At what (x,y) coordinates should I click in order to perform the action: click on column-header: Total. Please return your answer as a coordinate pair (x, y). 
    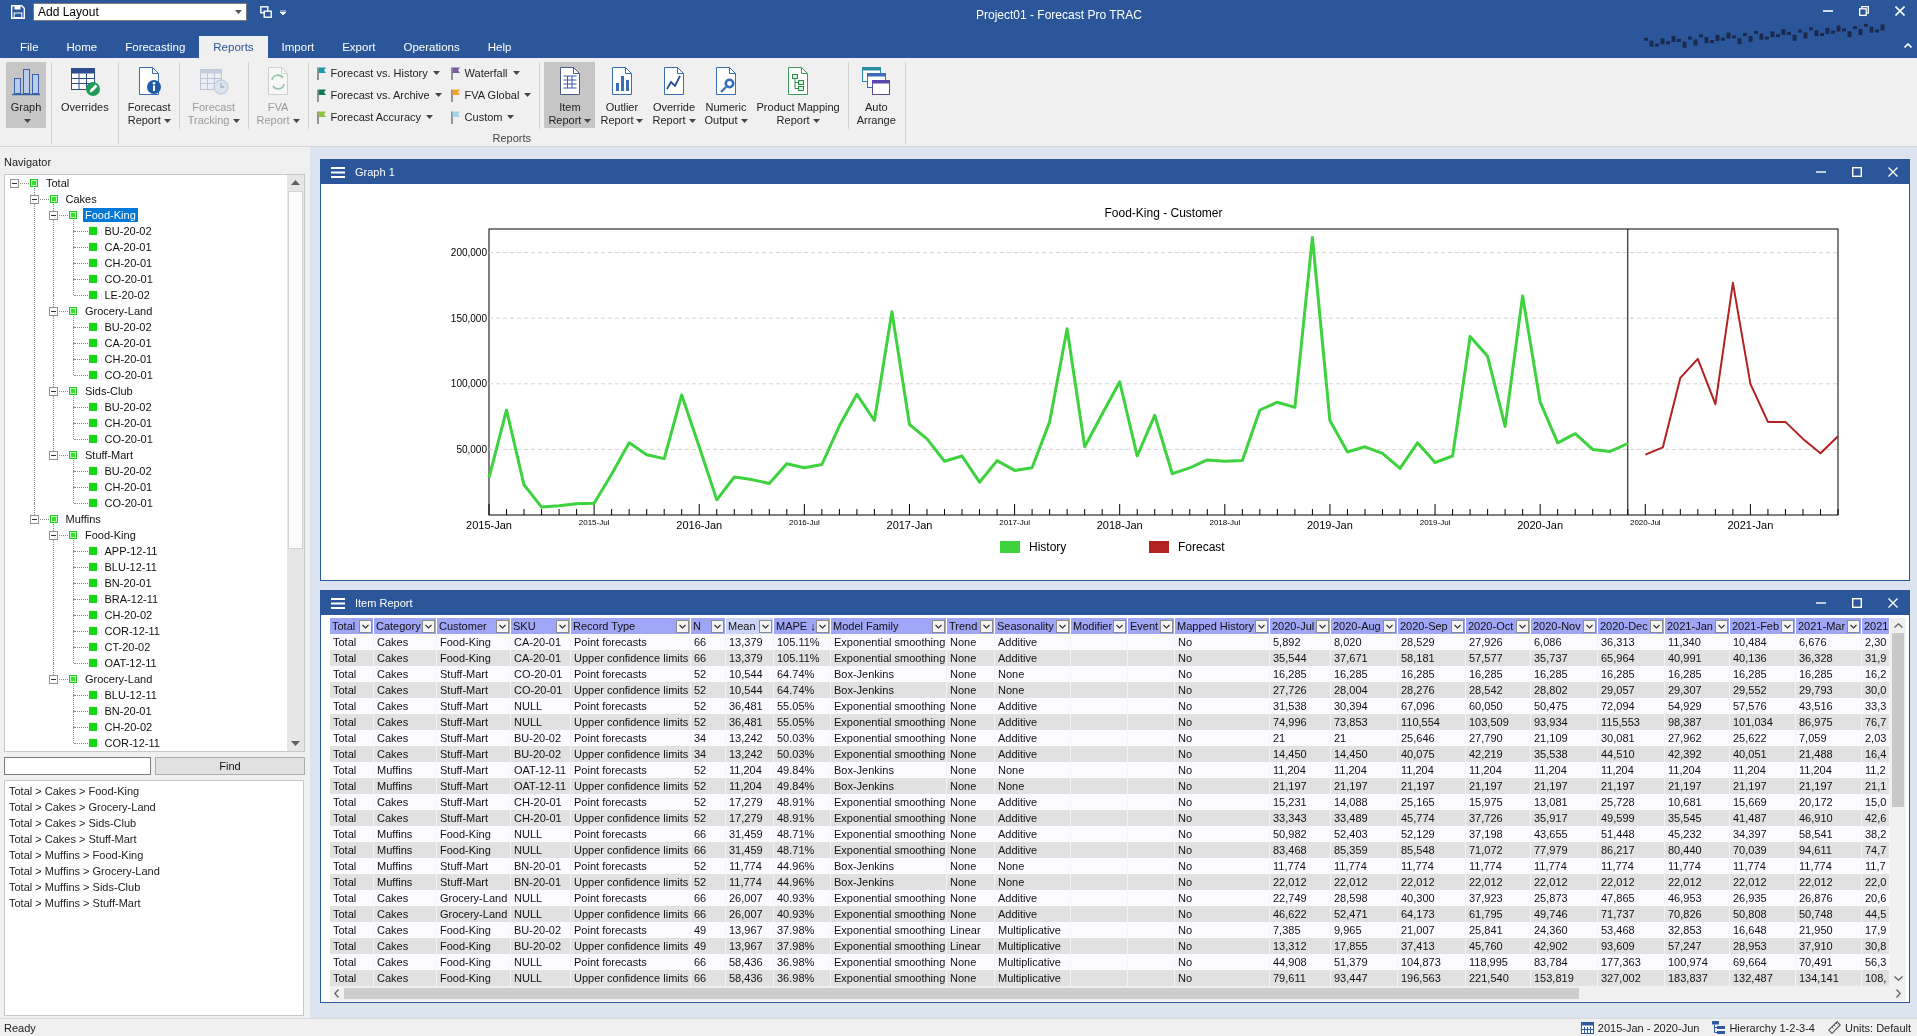
    Looking at the image, I should click on (352, 626).